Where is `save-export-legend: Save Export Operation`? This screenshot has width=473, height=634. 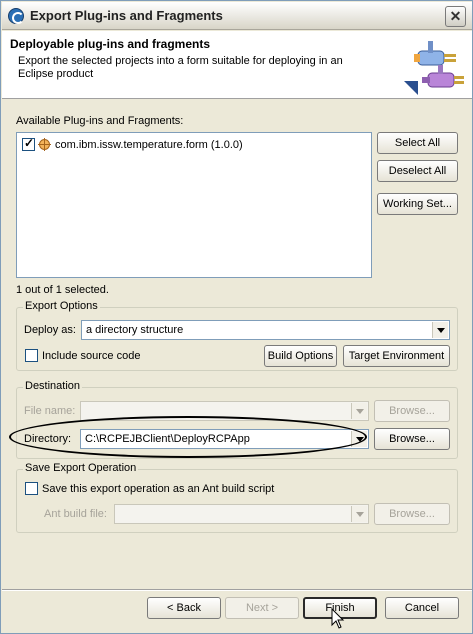
save-export-legend: Save Export Operation is located at coordinates (81, 468).